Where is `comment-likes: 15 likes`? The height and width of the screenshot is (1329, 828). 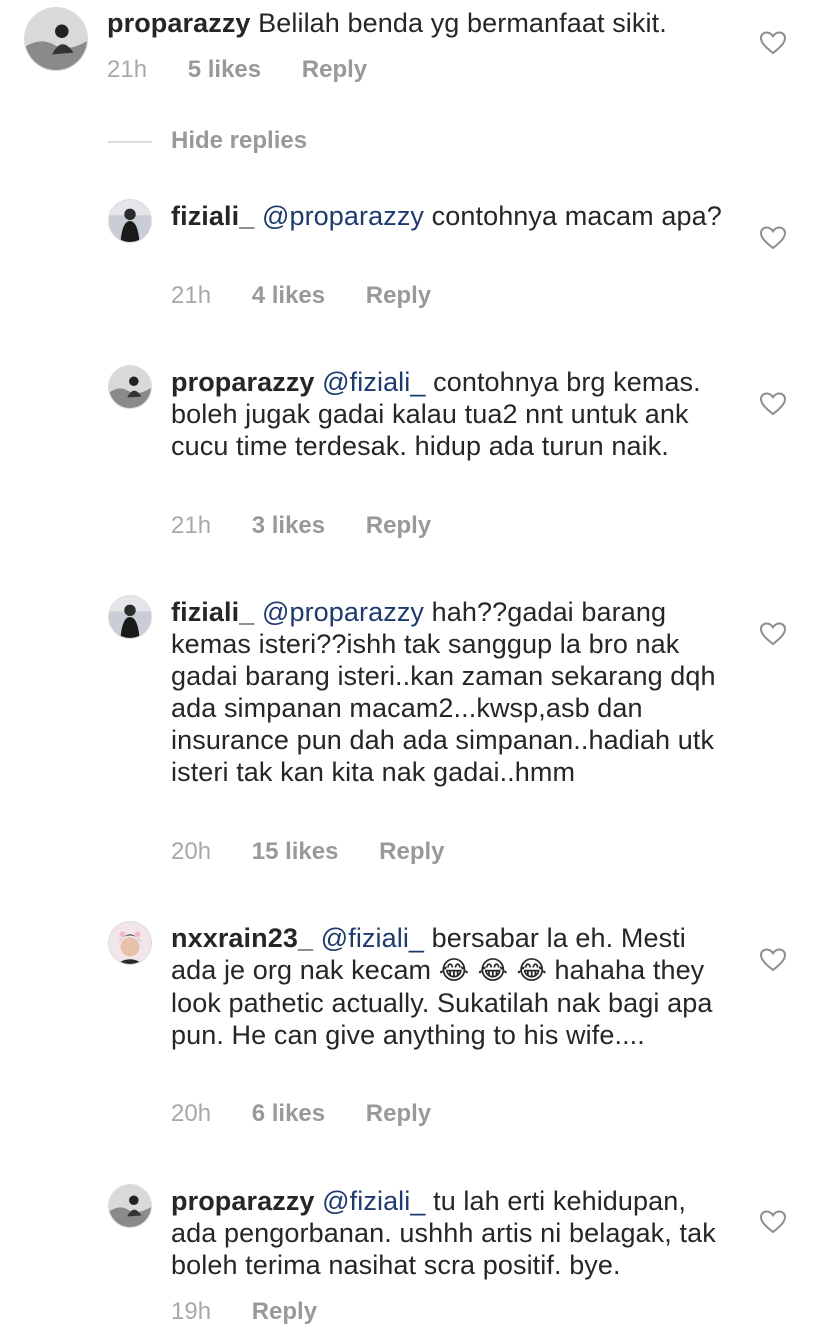
comment-likes: 15 likes is located at coordinates (295, 852).